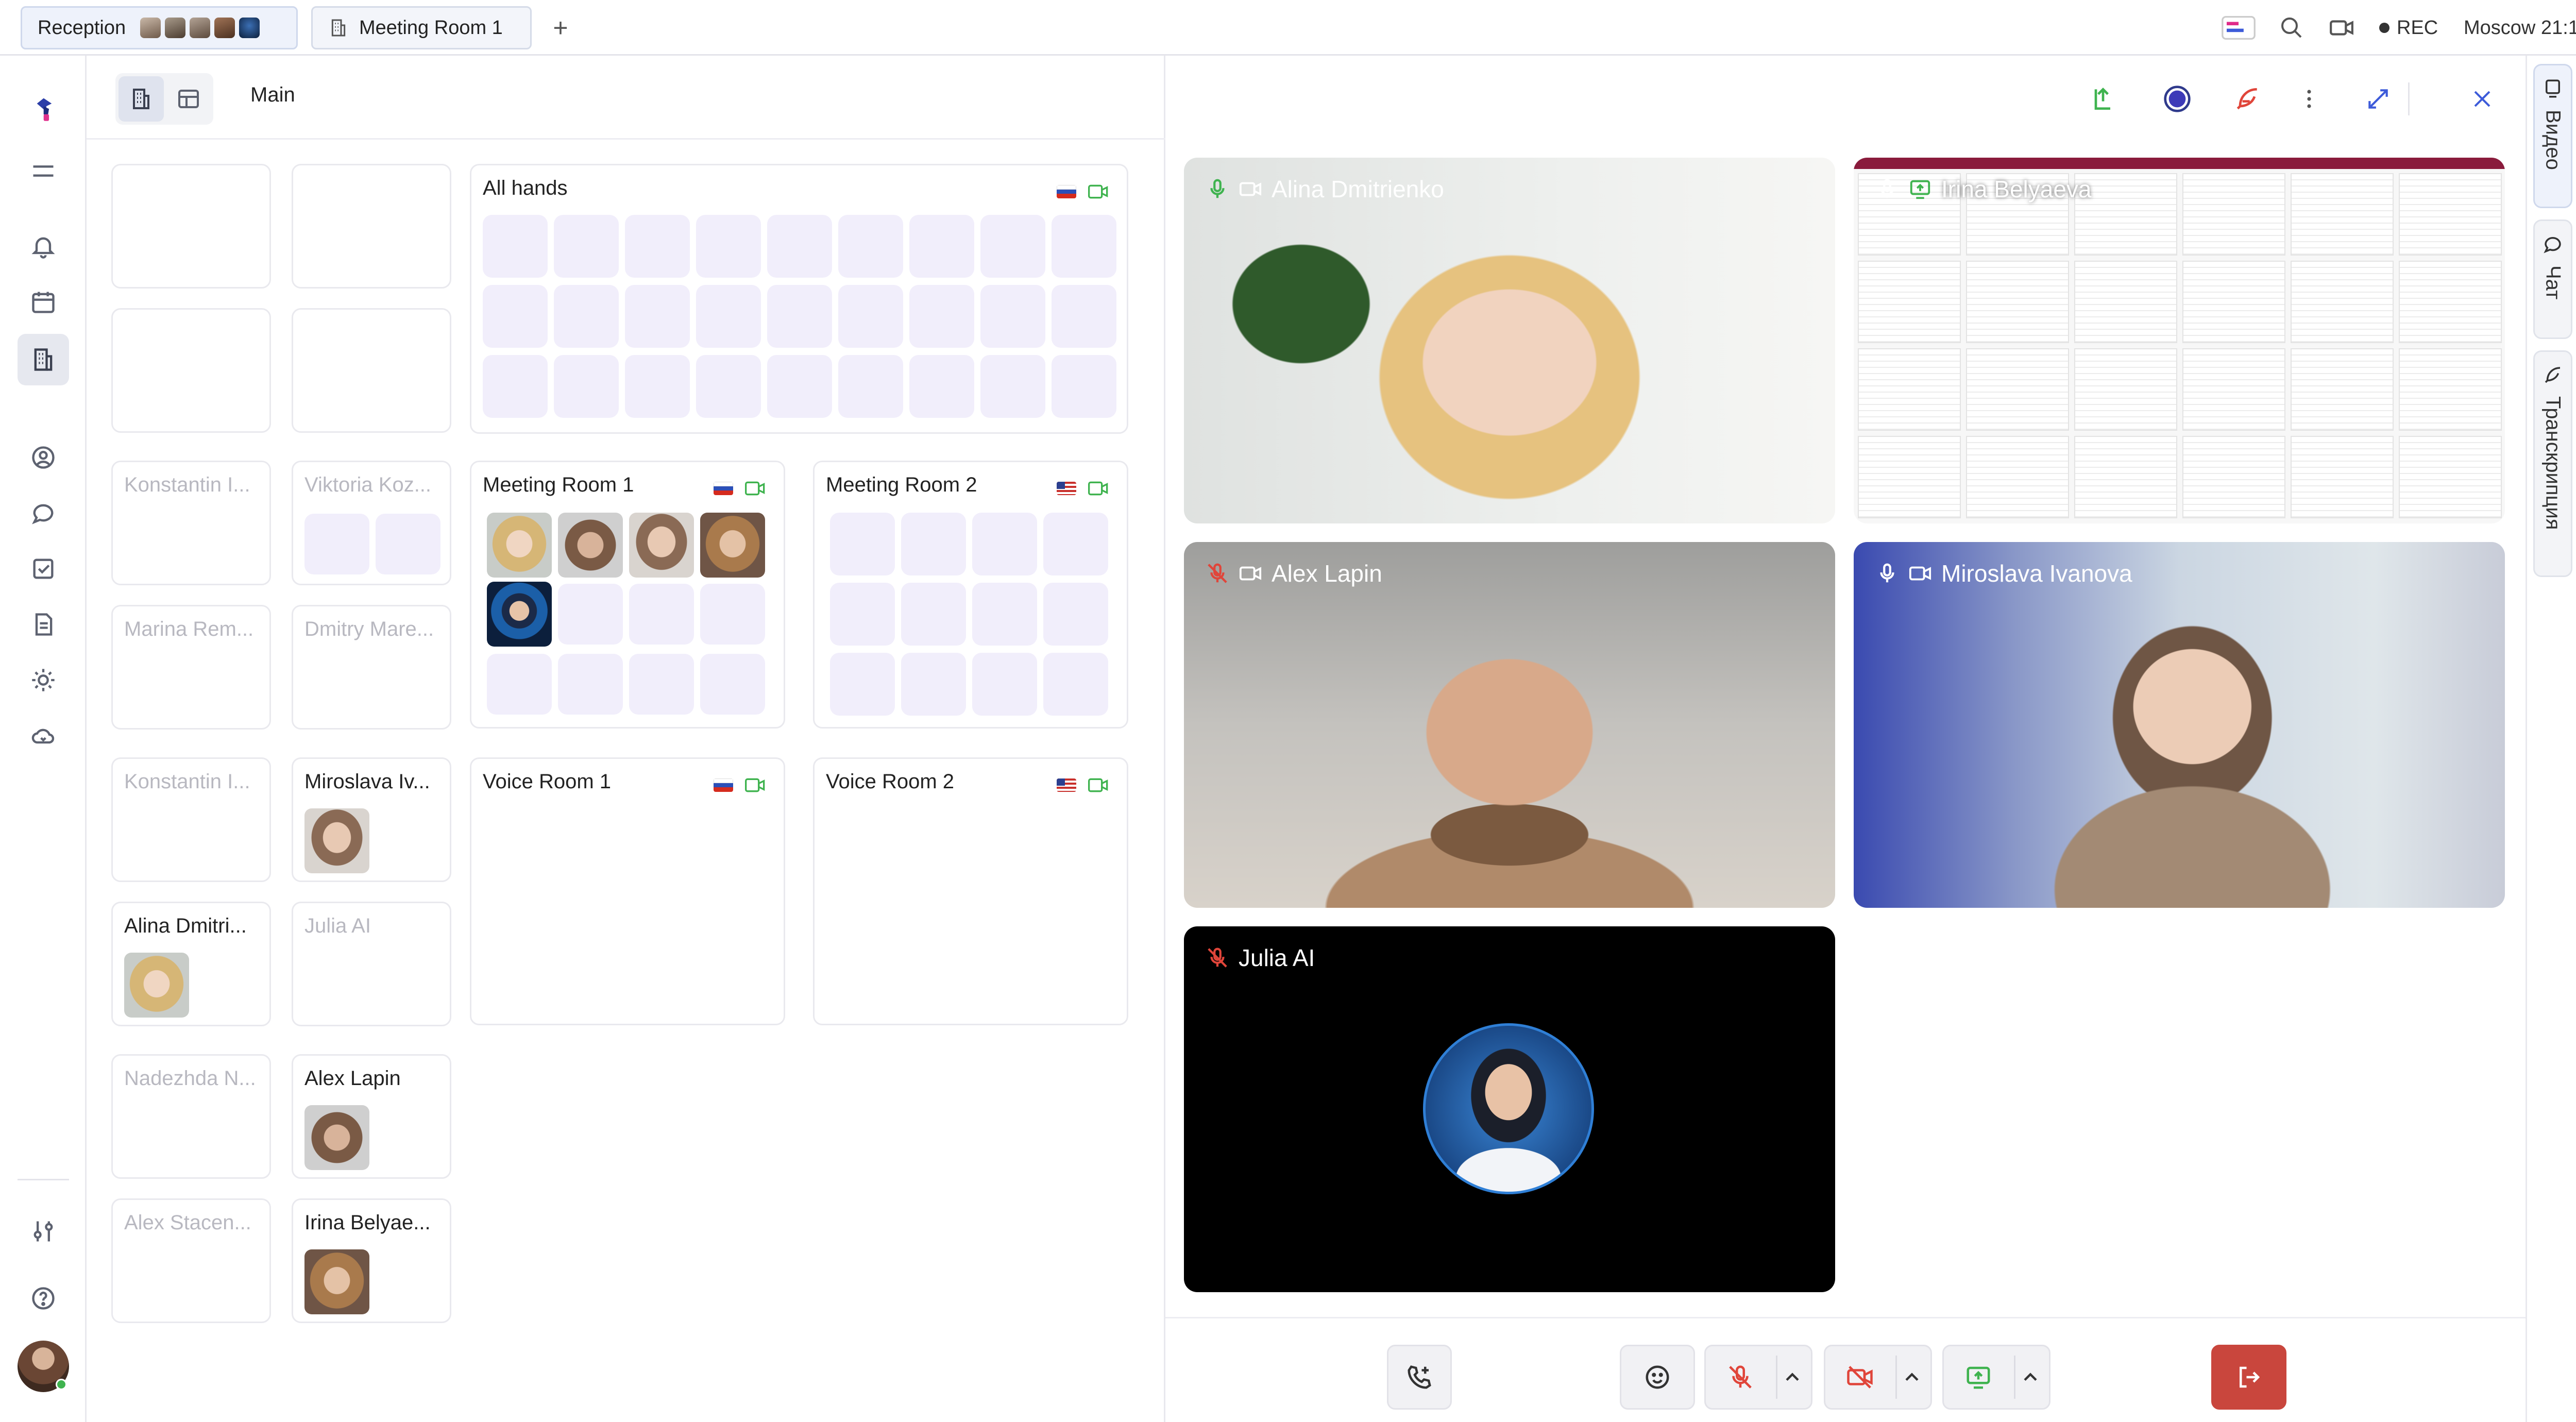 This screenshot has width=2576, height=1422. Describe the element at coordinates (1758, 1377) in the screenshot. I see `microphone-button` at that location.